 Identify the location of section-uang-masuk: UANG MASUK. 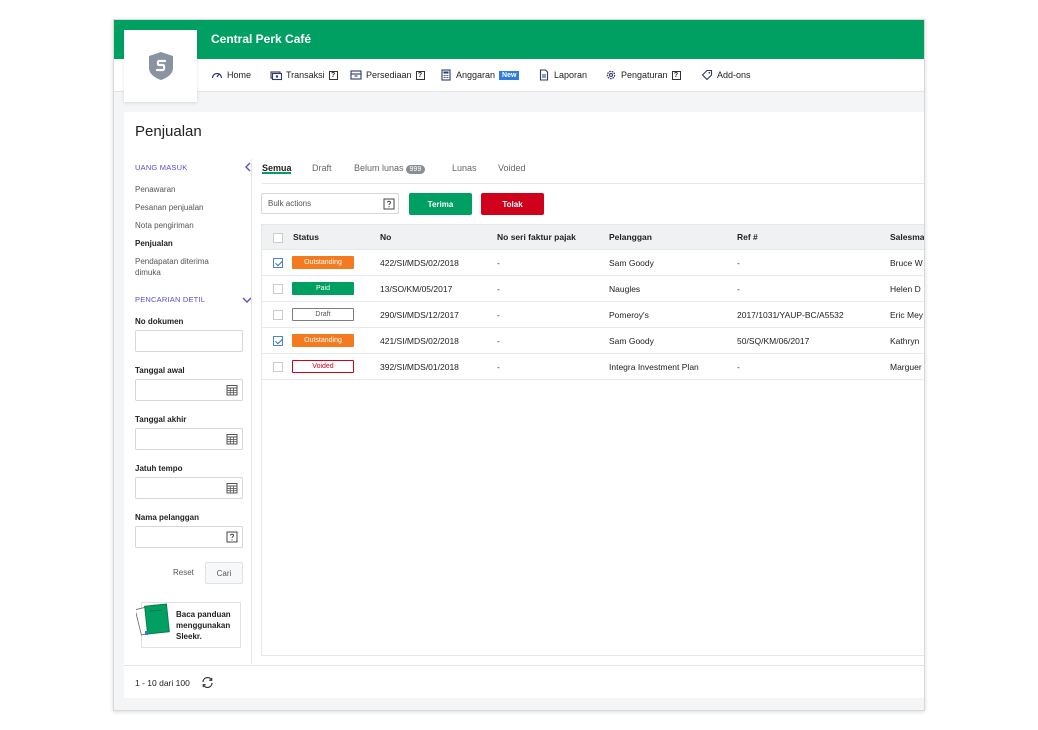
(193, 167).